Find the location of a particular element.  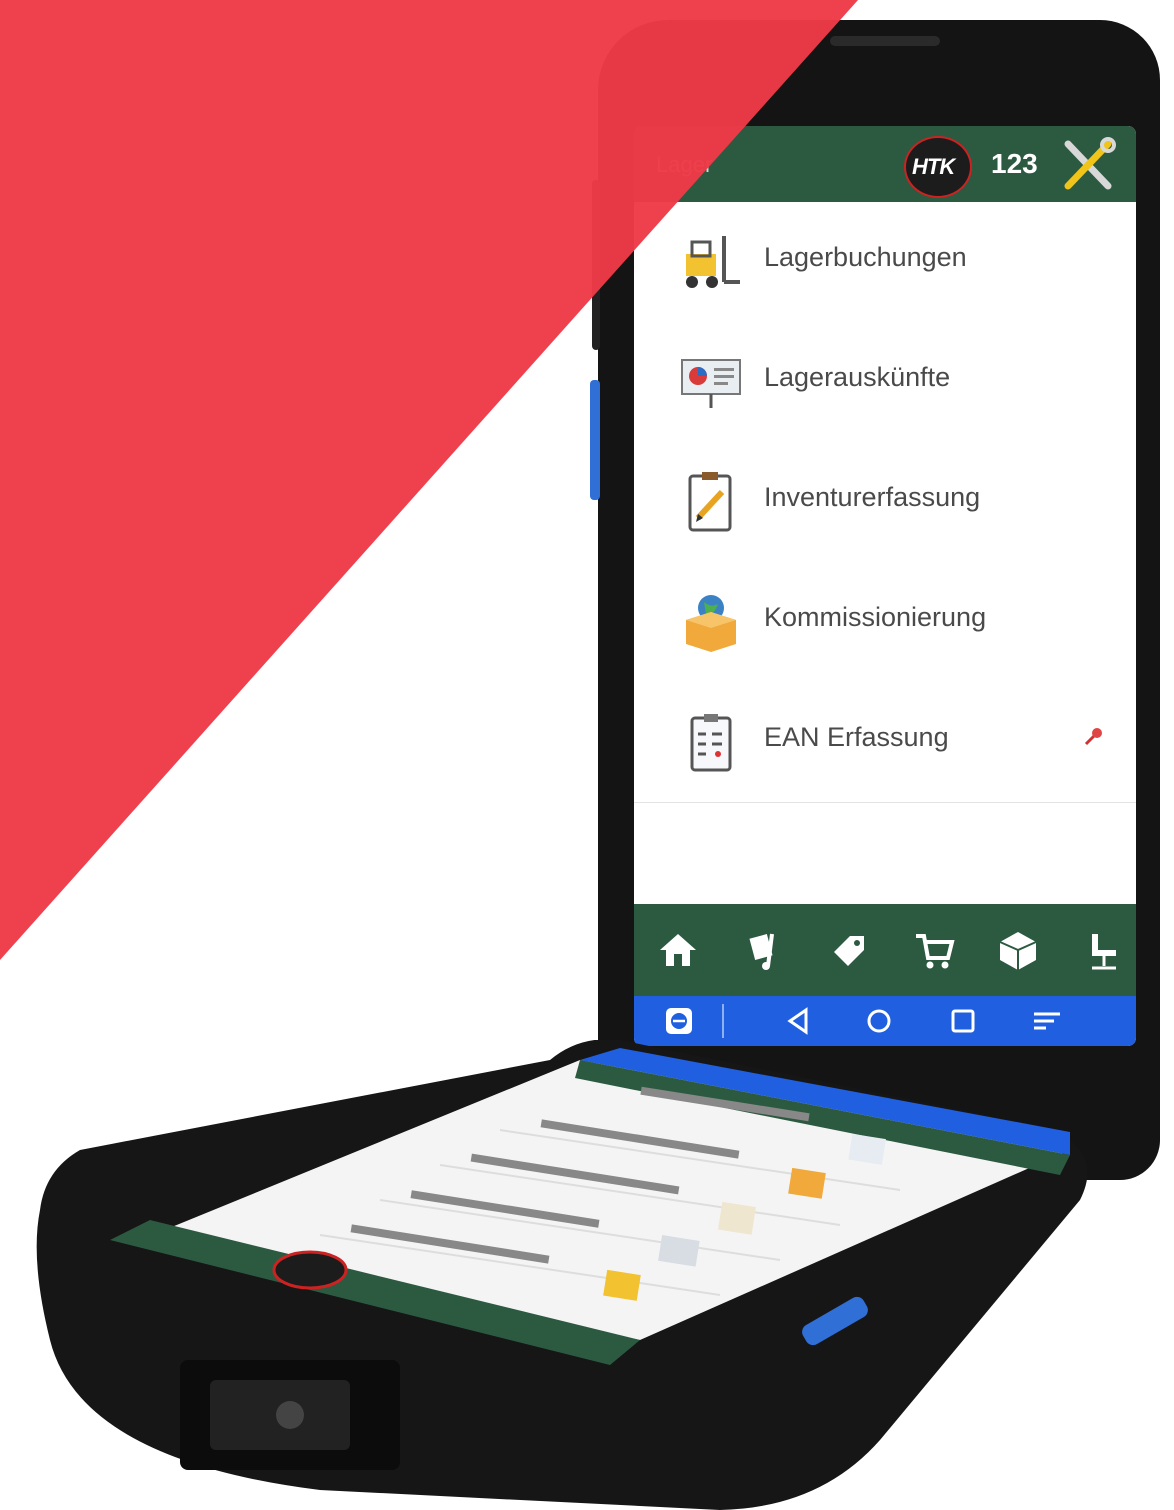

htk-logo-icon: HTK is located at coordinates (938, 167).